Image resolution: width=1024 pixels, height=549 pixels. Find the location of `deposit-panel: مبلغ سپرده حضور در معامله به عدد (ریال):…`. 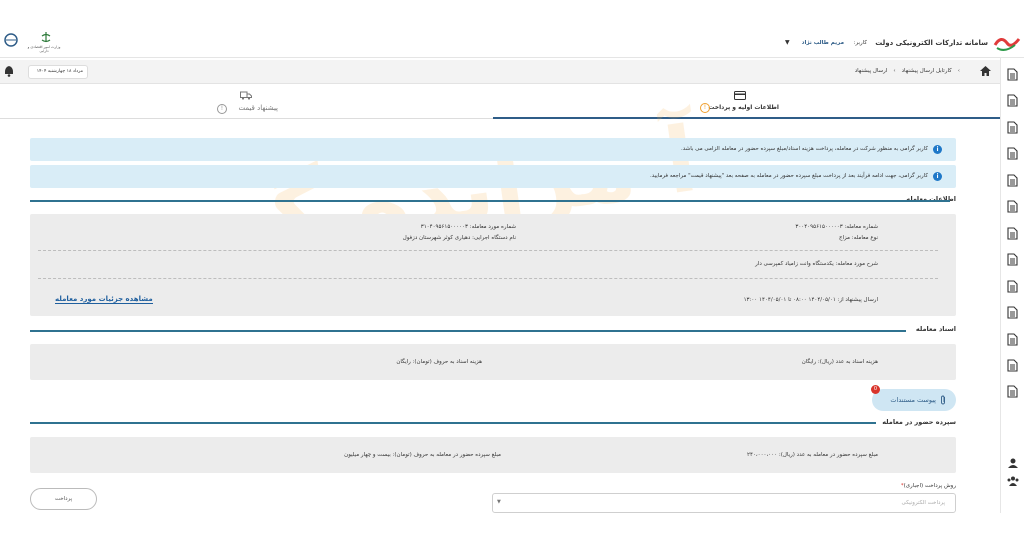

deposit-panel: مبلغ سپرده حضور در معامله به عدد (ریال):… is located at coordinates (493, 455).